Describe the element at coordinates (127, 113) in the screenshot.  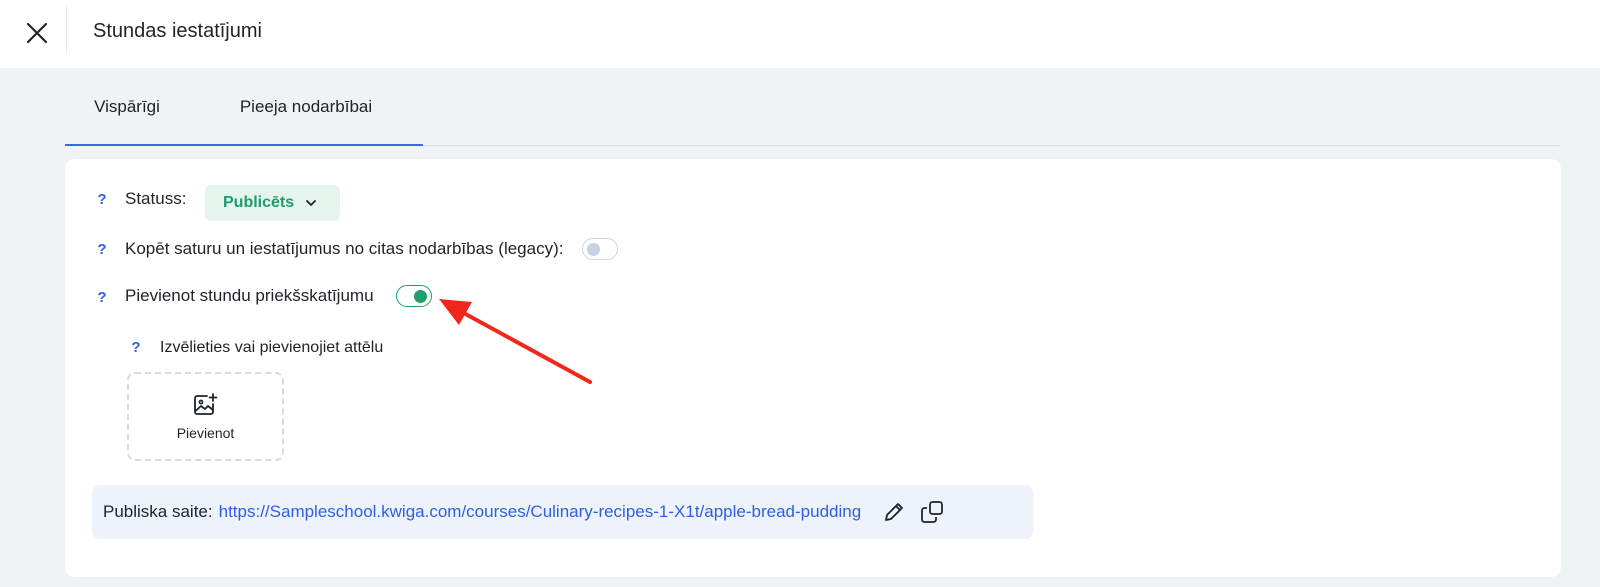
I see `tab-general: Vispārīgi` at that location.